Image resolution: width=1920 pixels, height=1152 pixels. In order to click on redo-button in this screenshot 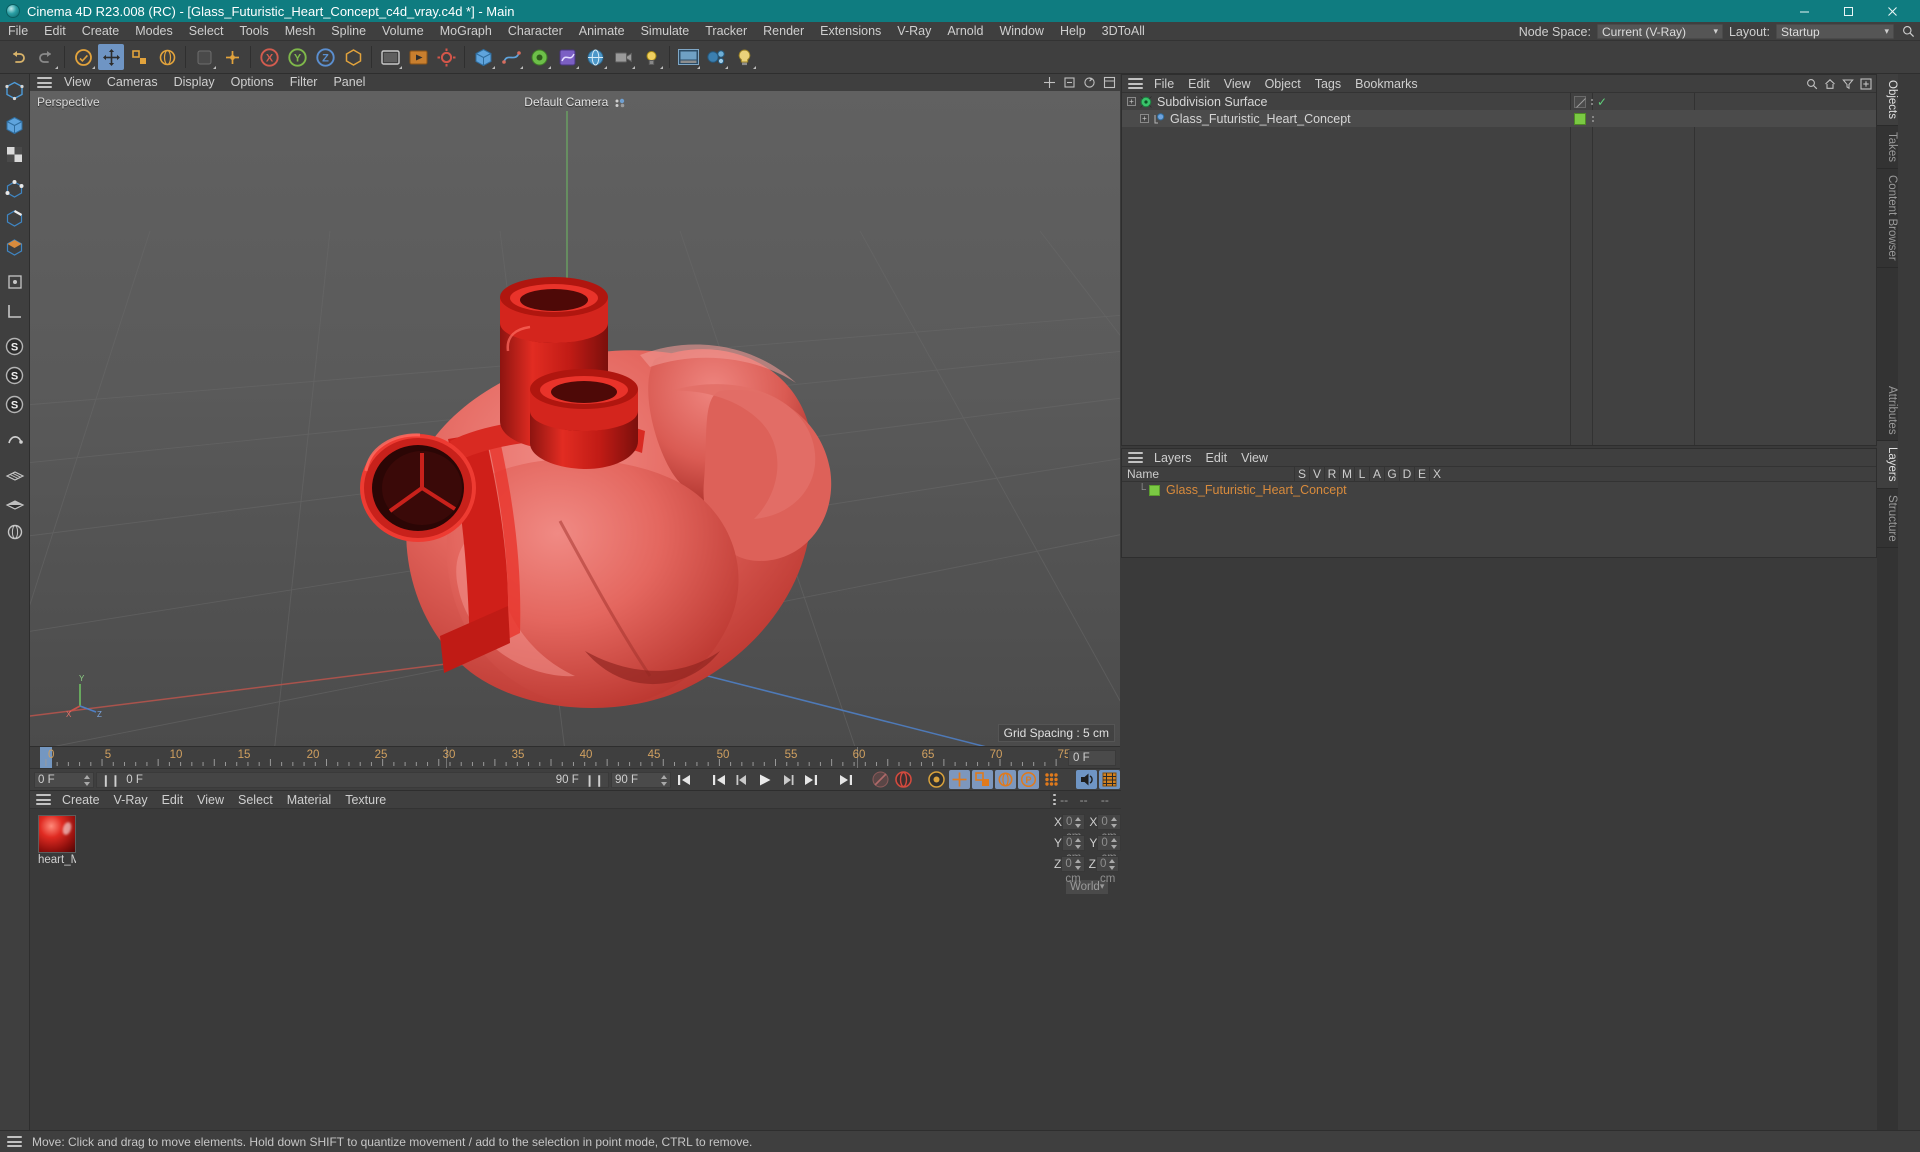, I will do `click(46, 57)`.